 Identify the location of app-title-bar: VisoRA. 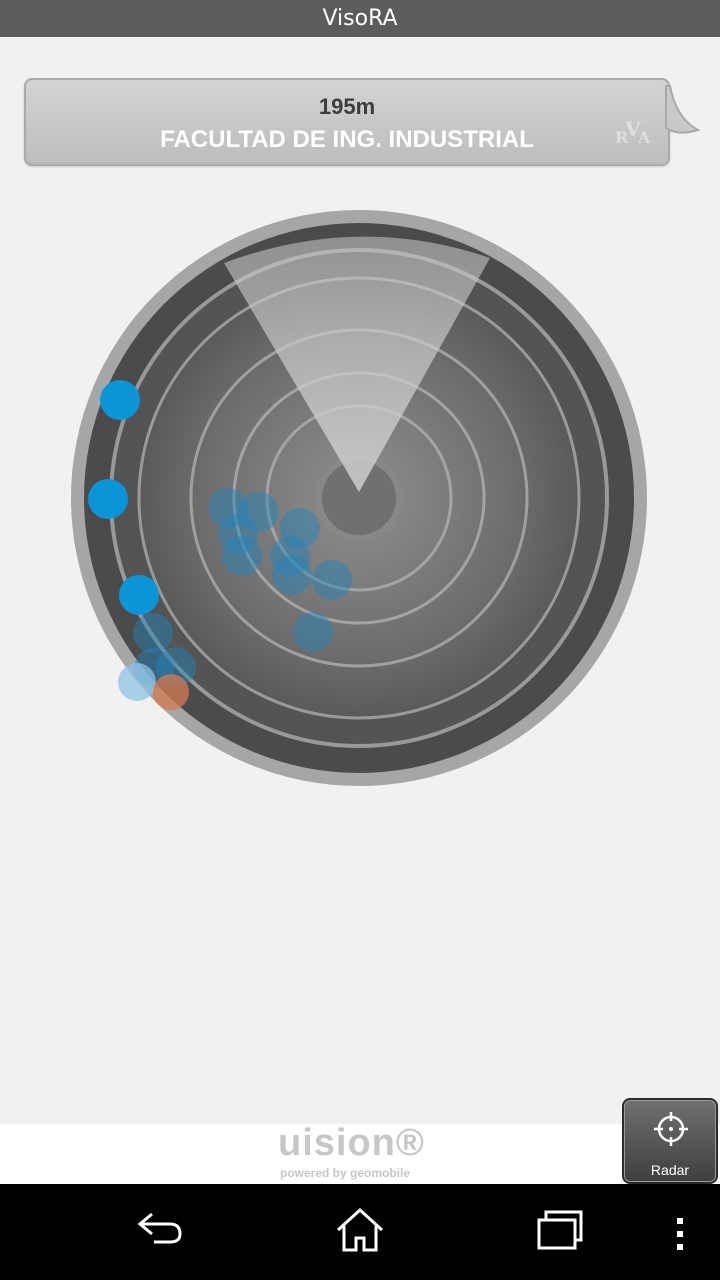
(360, 18).